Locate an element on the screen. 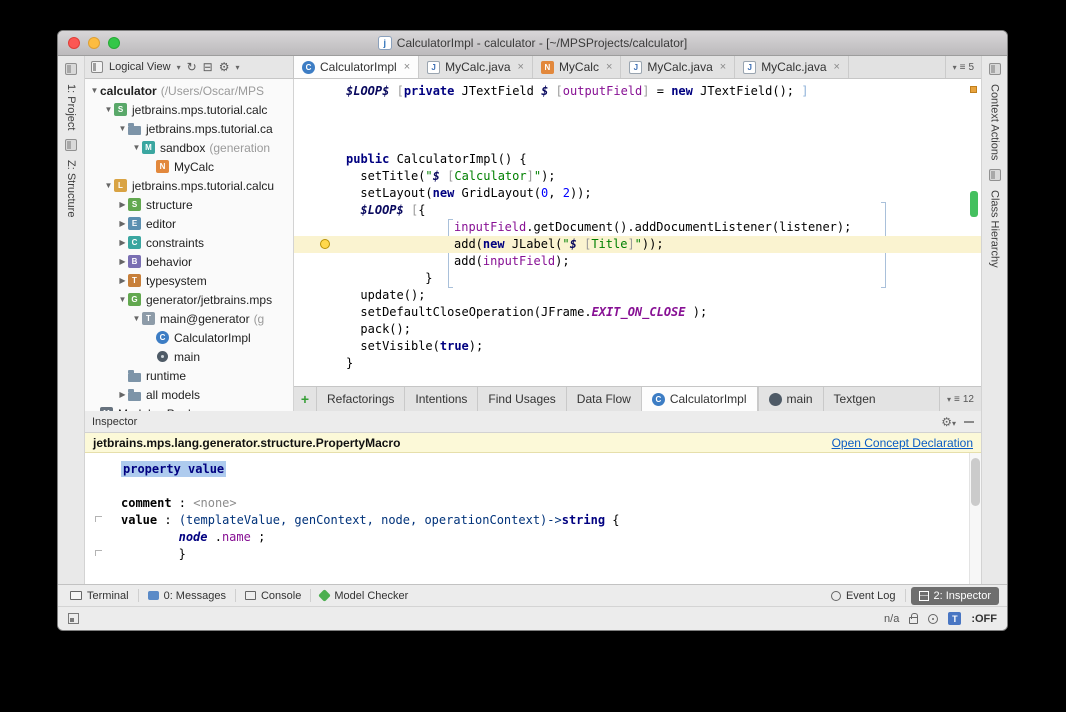 Image resolution: width=1066 pixels, height=712 pixels. tree-item: ▼ Ggenerator/jetbrains.mps is located at coordinates (189, 299).